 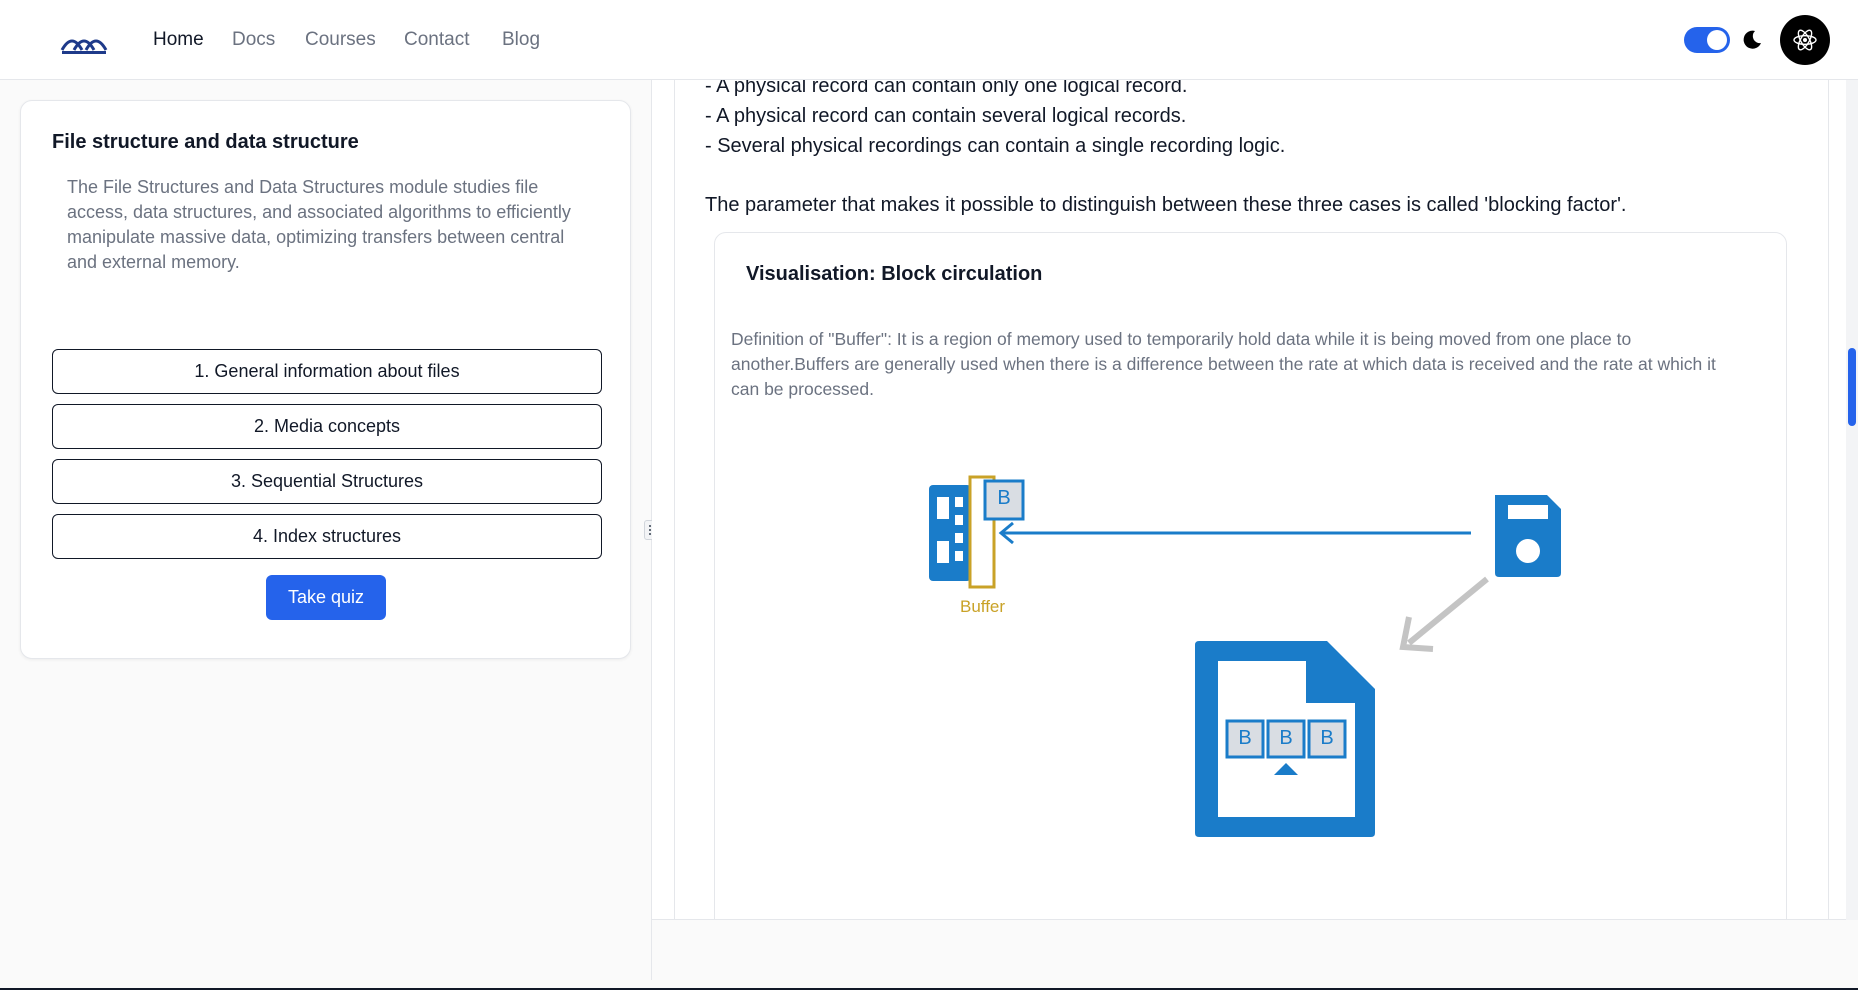 I want to click on react-icon, so click(x=1805, y=40).